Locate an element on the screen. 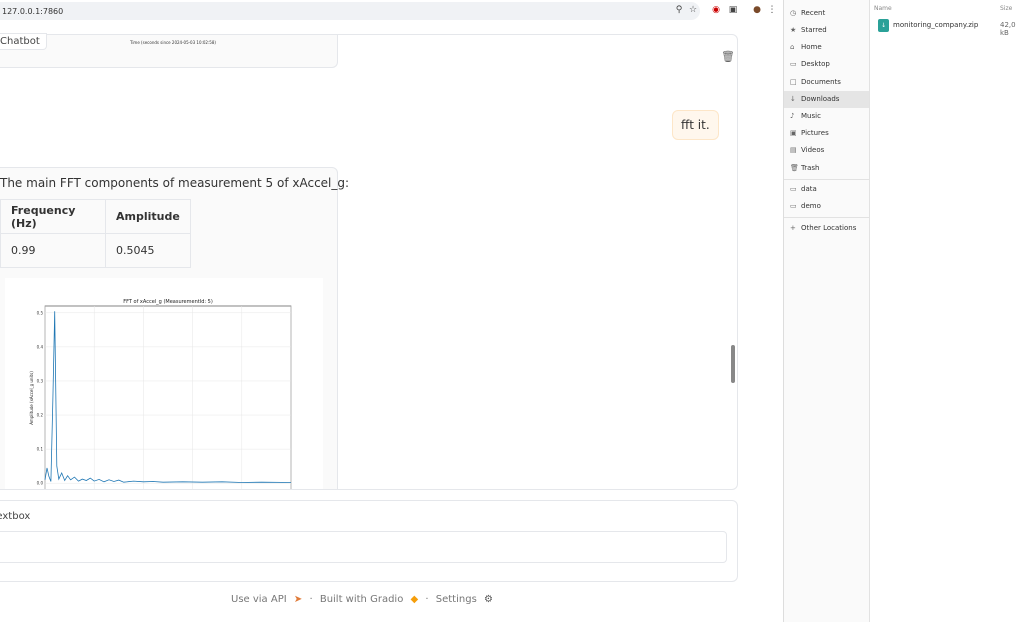 The width and height of the screenshot is (1024, 622). home-icon: ⌂ is located at coordinates (792, 47).